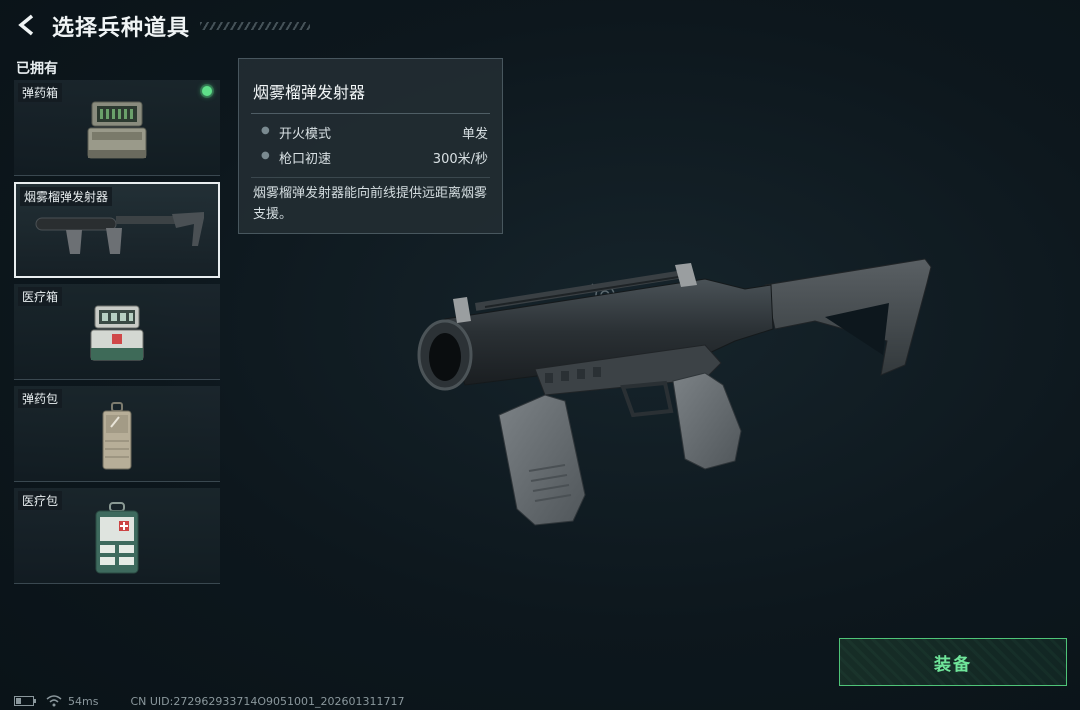 This screenshot has width=1080, height=710. What do you see at coordinates (267, 701) in the screenshot?
I see `user-uid: CN UID:272962933714O9051001_202601311717` at bounding box center [267, 701].